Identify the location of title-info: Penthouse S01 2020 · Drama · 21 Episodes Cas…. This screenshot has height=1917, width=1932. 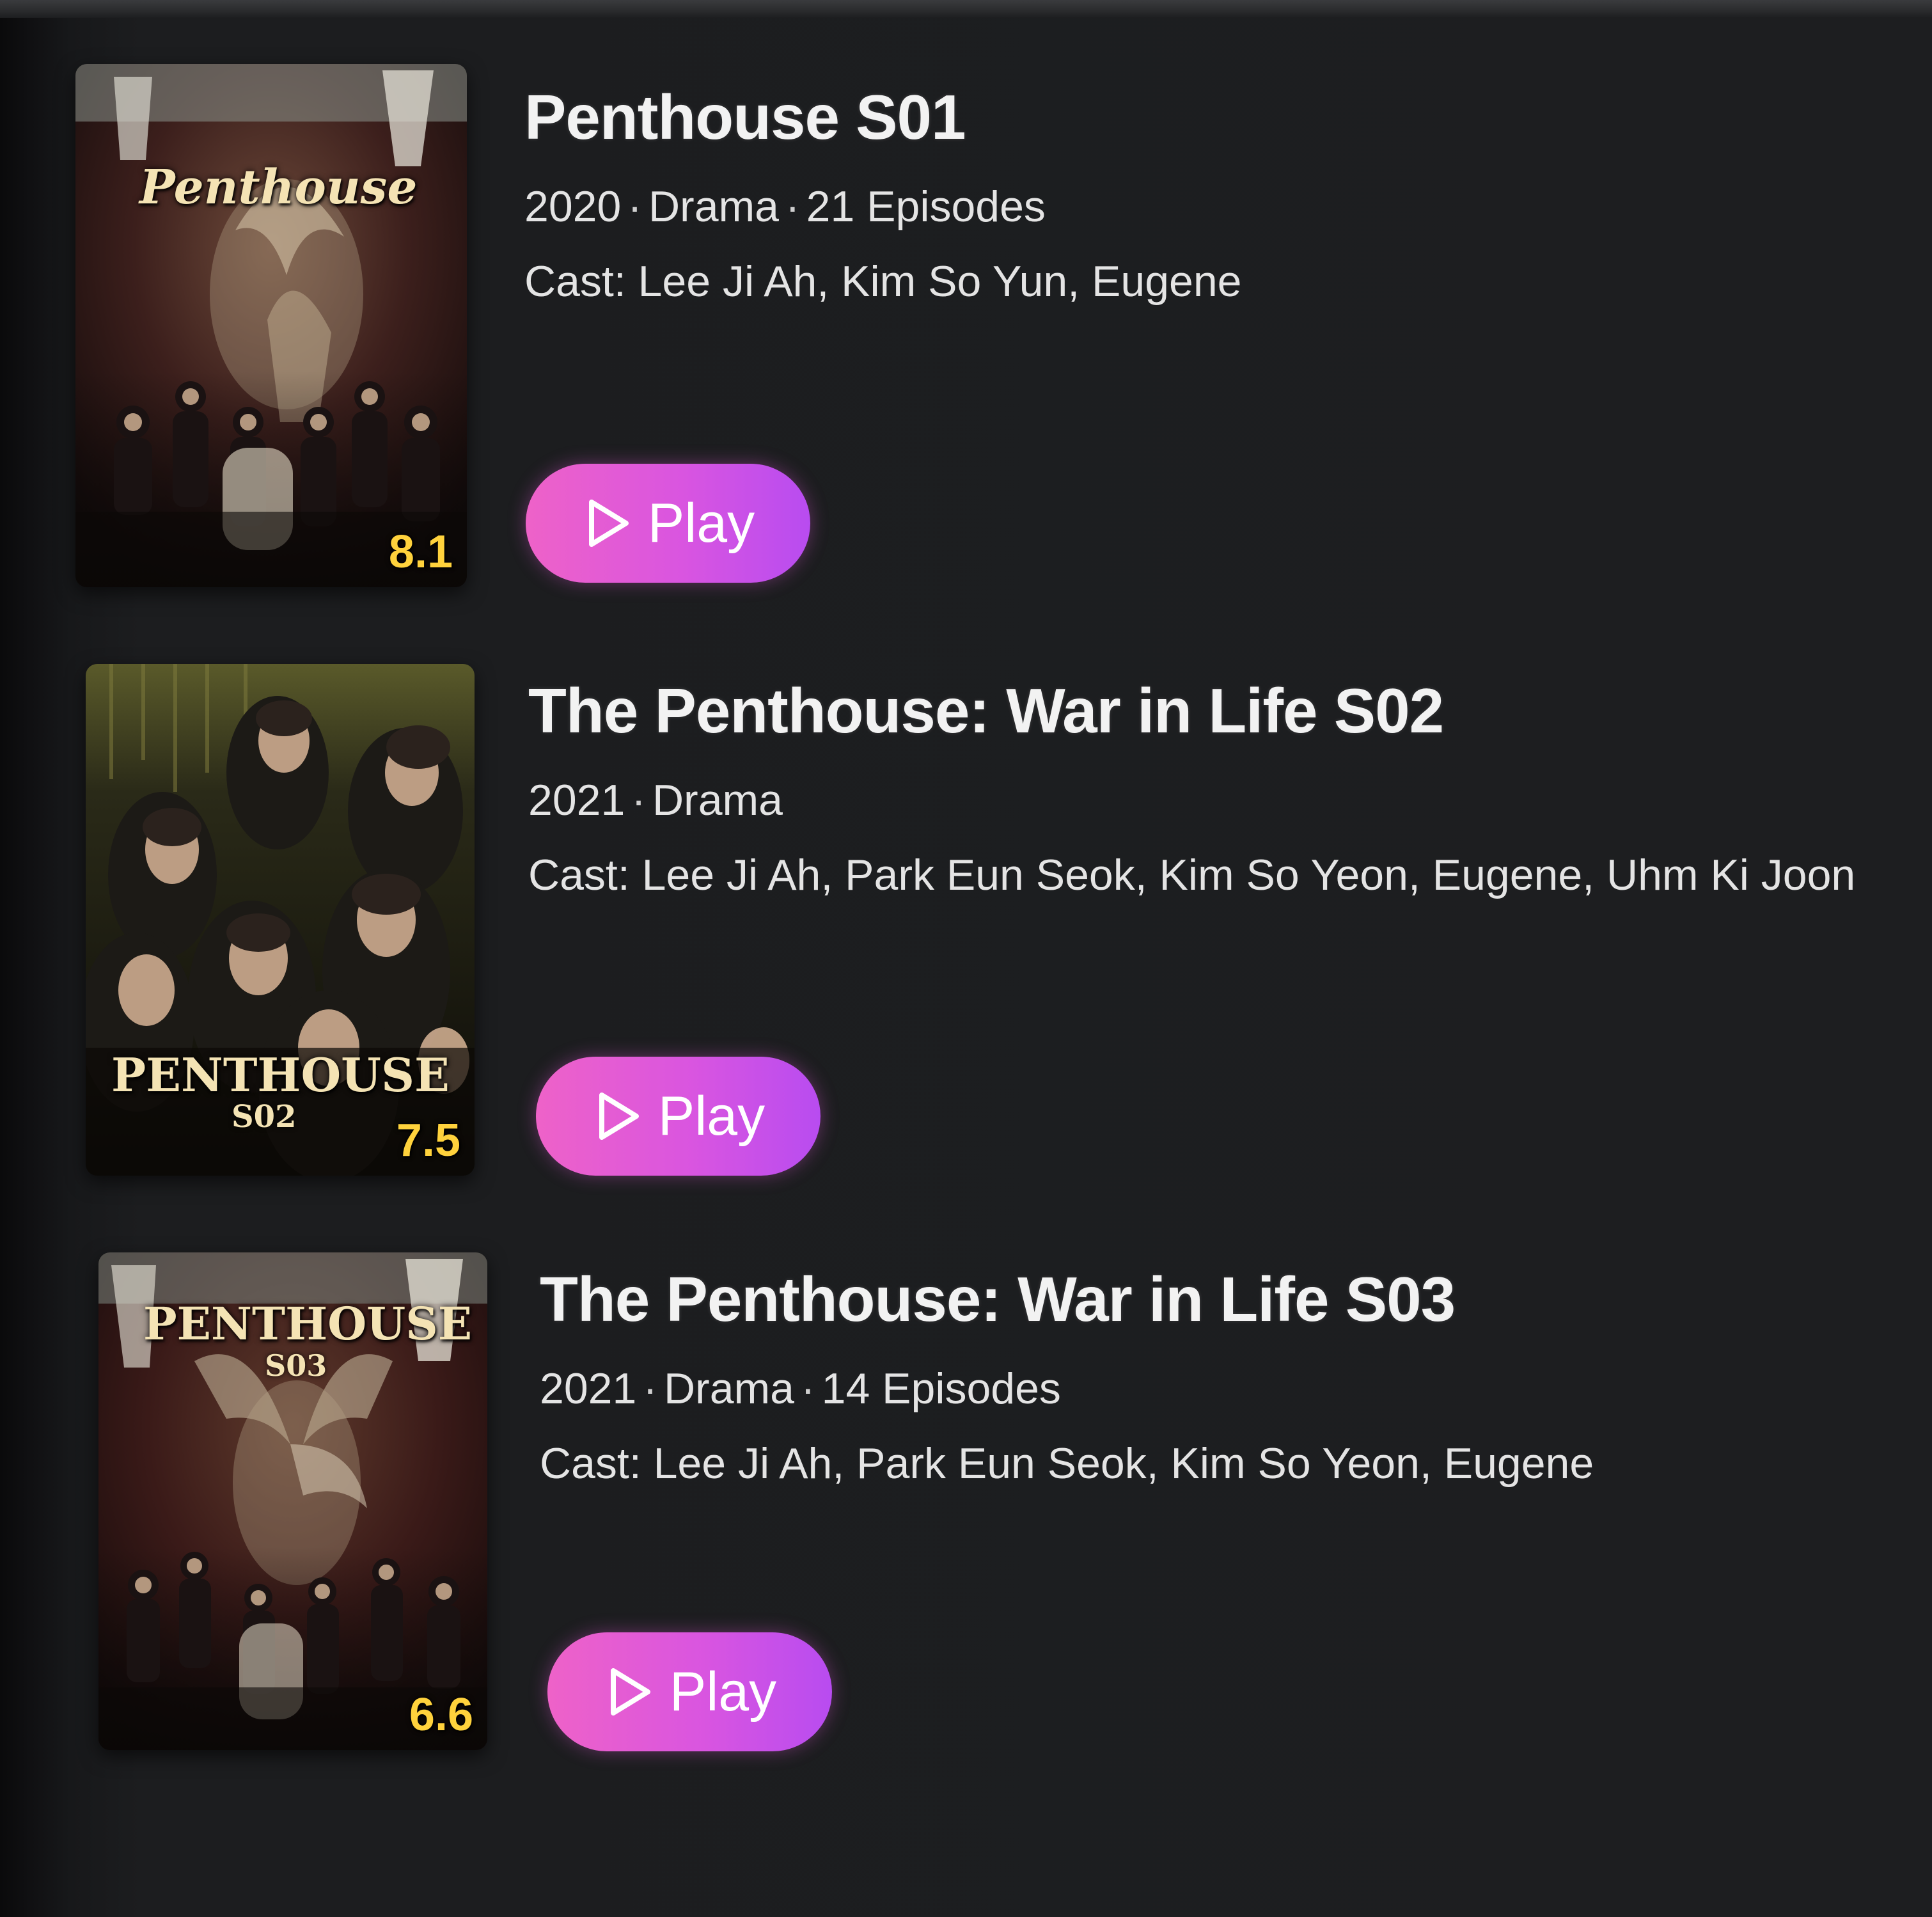
(1227, 194).